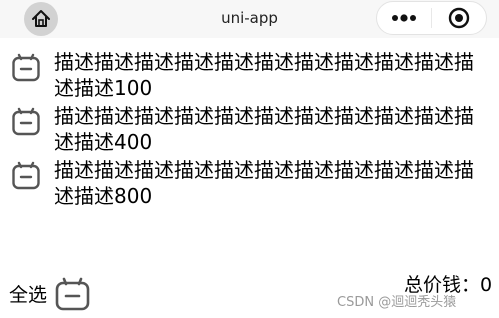  I want to click on more-dots-icon, so click(404, 18).